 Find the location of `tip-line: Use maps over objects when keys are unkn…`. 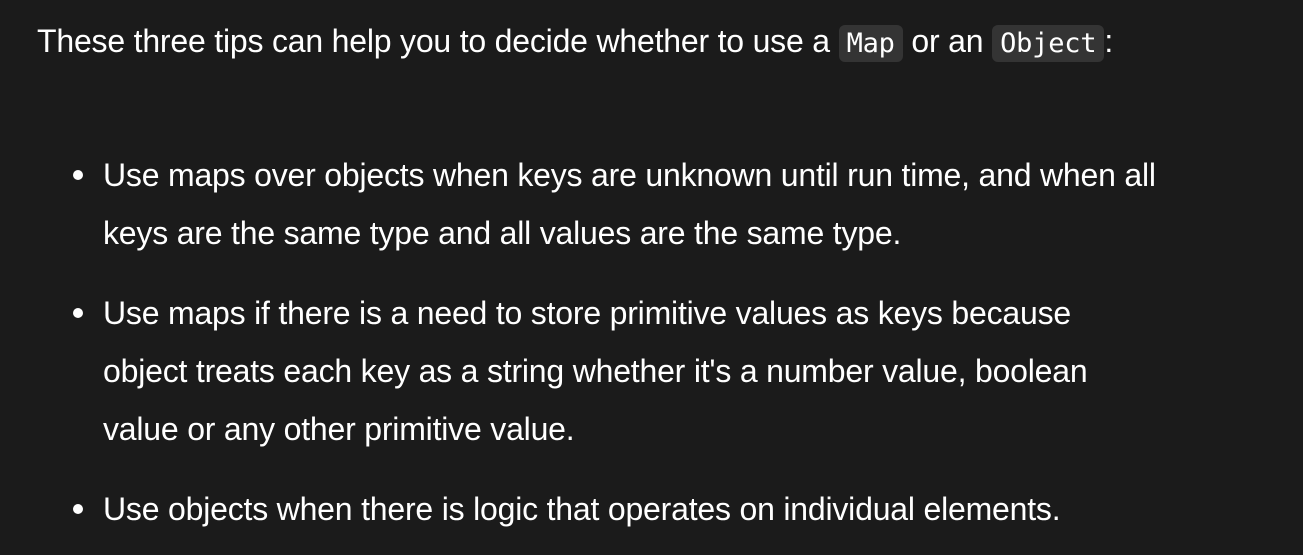

tip-line: Use maps over objects when keys are unkn… is located at coordinates (629, 175).